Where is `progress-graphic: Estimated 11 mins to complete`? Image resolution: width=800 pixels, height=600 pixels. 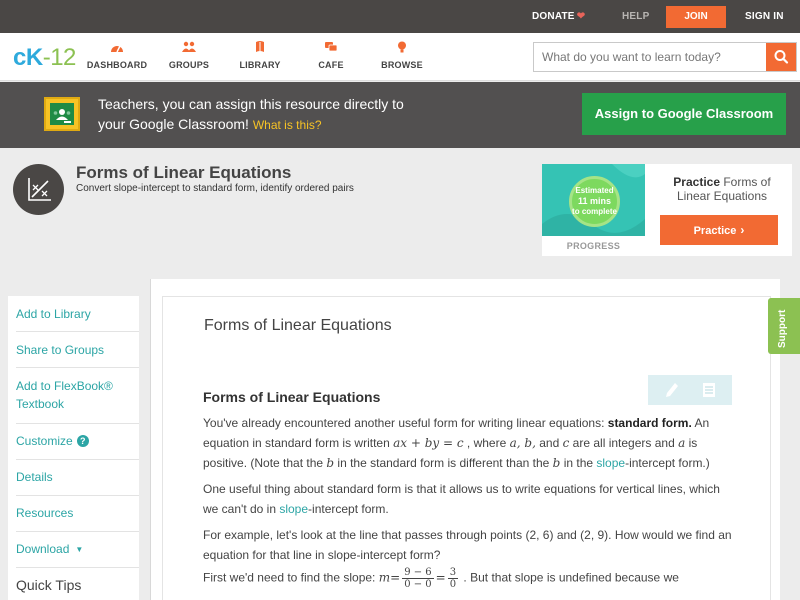
progress-graphic: Estimated 11 mins to complete is located at coordinates (593, 200).